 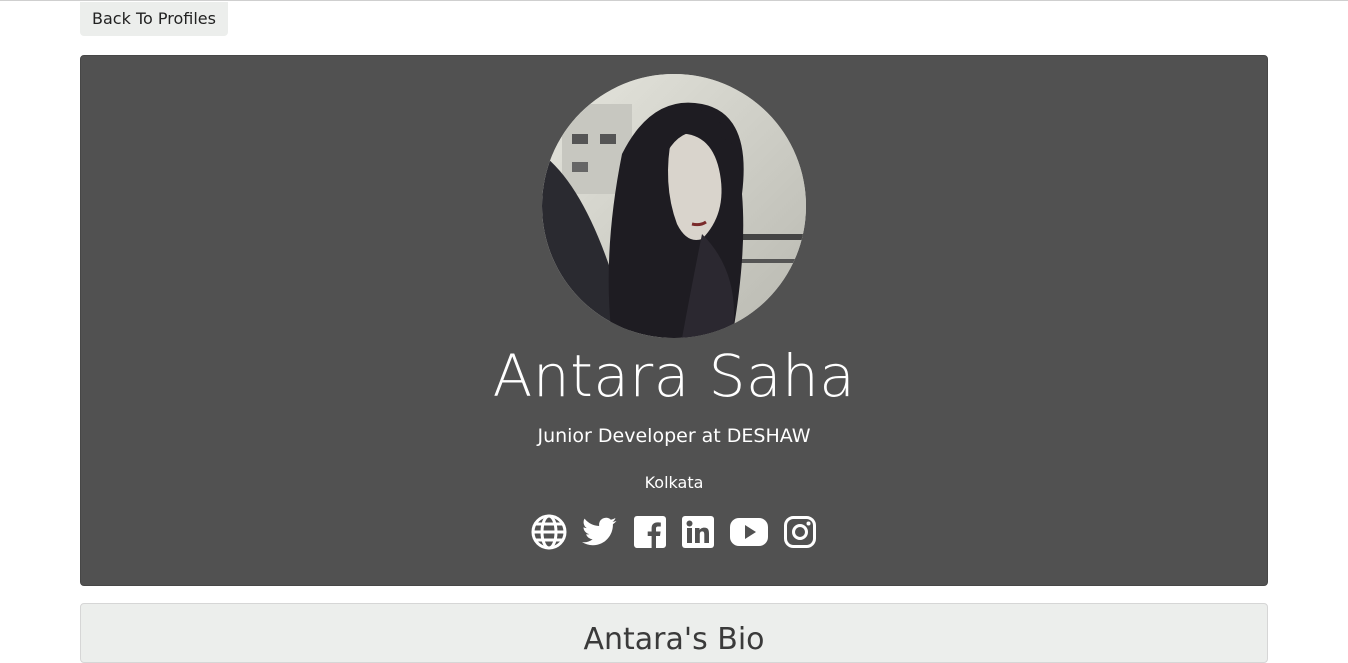 What do you see at coordinates (600, 532) in the screenshot?
I see `twitter-icon` at bounding box center [600, 532].